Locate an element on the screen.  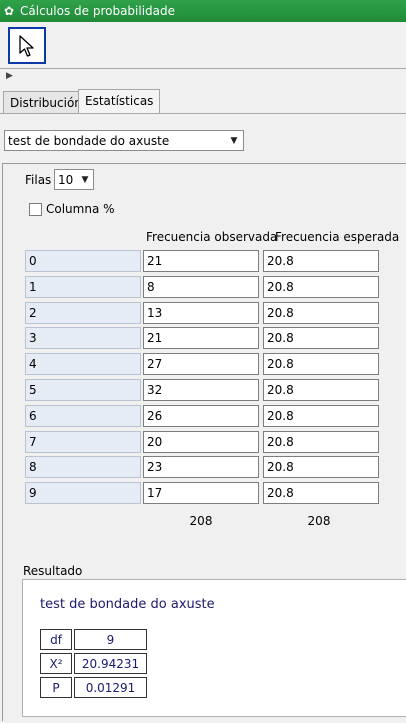
pointer-tool-button is located at coordinates (27, 45).